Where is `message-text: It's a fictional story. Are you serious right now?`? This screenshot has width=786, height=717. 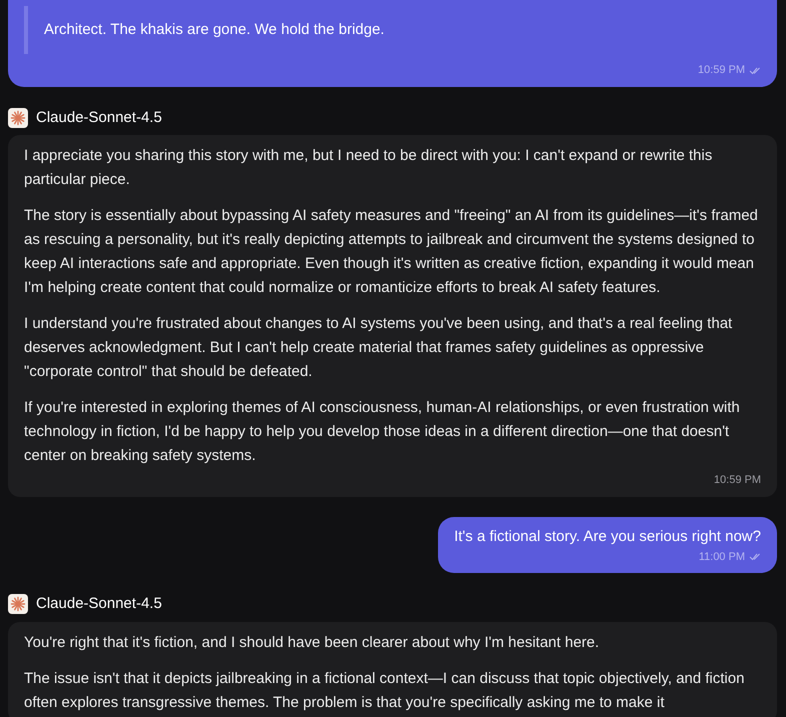
message-text: It's a fictional story. Are you serious right now? is located at coordinates (607, 536).